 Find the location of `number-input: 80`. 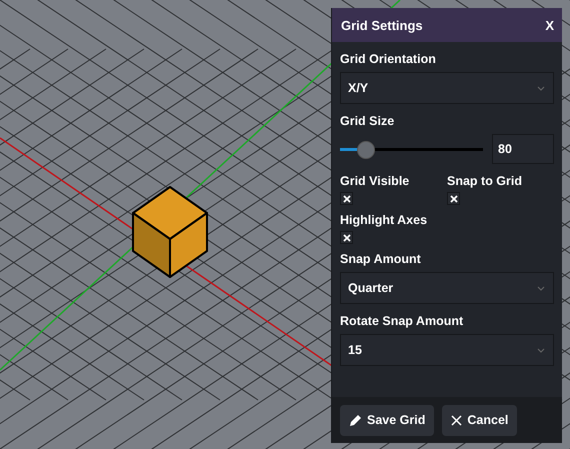

number-input: 80 is located at coordinates (523, 149).